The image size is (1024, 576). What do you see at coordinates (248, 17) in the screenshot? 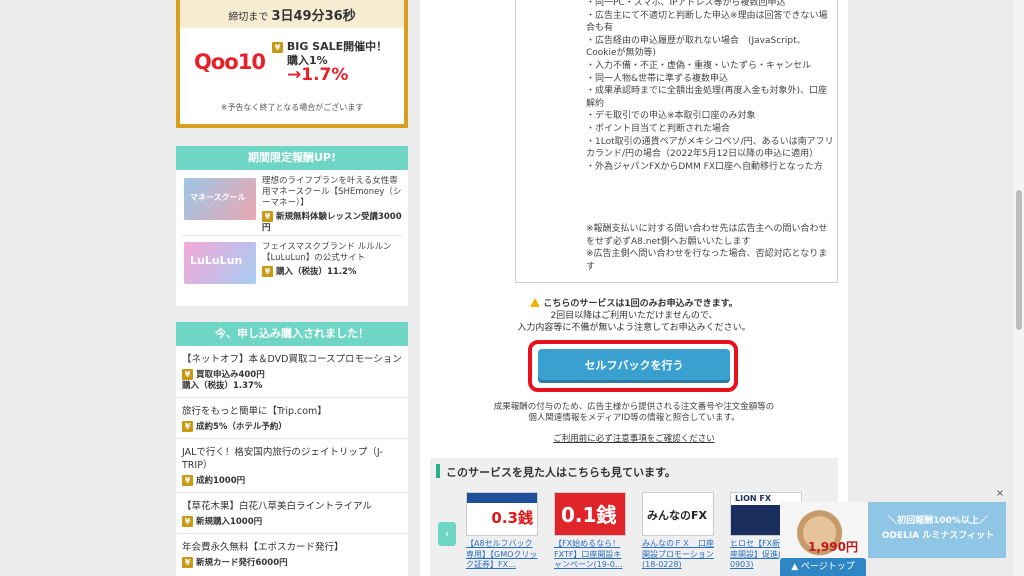
I see `countdown-label: 締切まで` at bounding box center [248, 17].